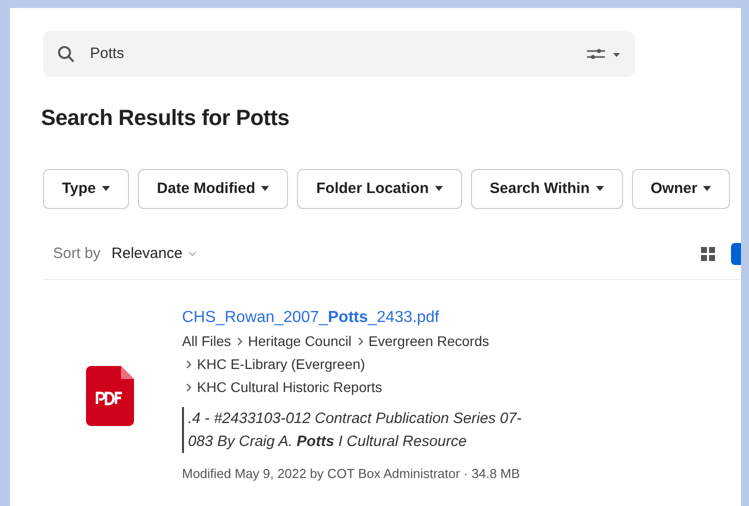 The width and height of the screenshot is (749, 506). Describe the element at coordinates (213, 189) in the screenshot. I see `filter-dropdown: Date Modified` at that location.